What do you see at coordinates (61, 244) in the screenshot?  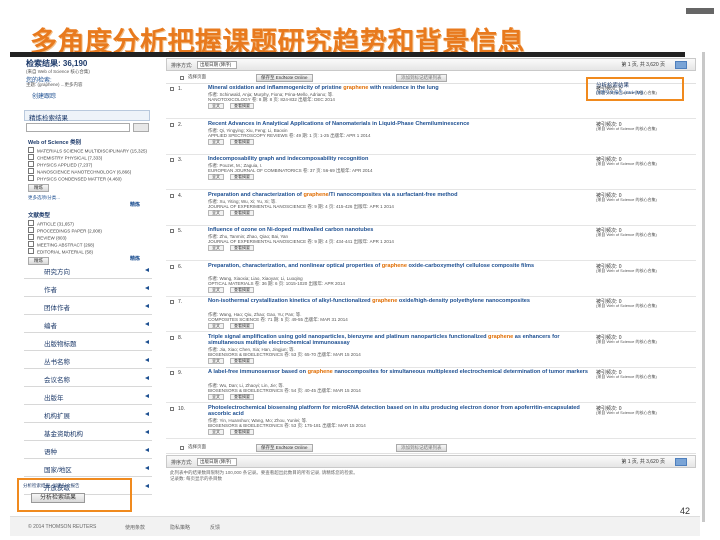 I see `doctype-checkbox: MEETING ABSTRACT (268)` at bounding box center [61, 244].